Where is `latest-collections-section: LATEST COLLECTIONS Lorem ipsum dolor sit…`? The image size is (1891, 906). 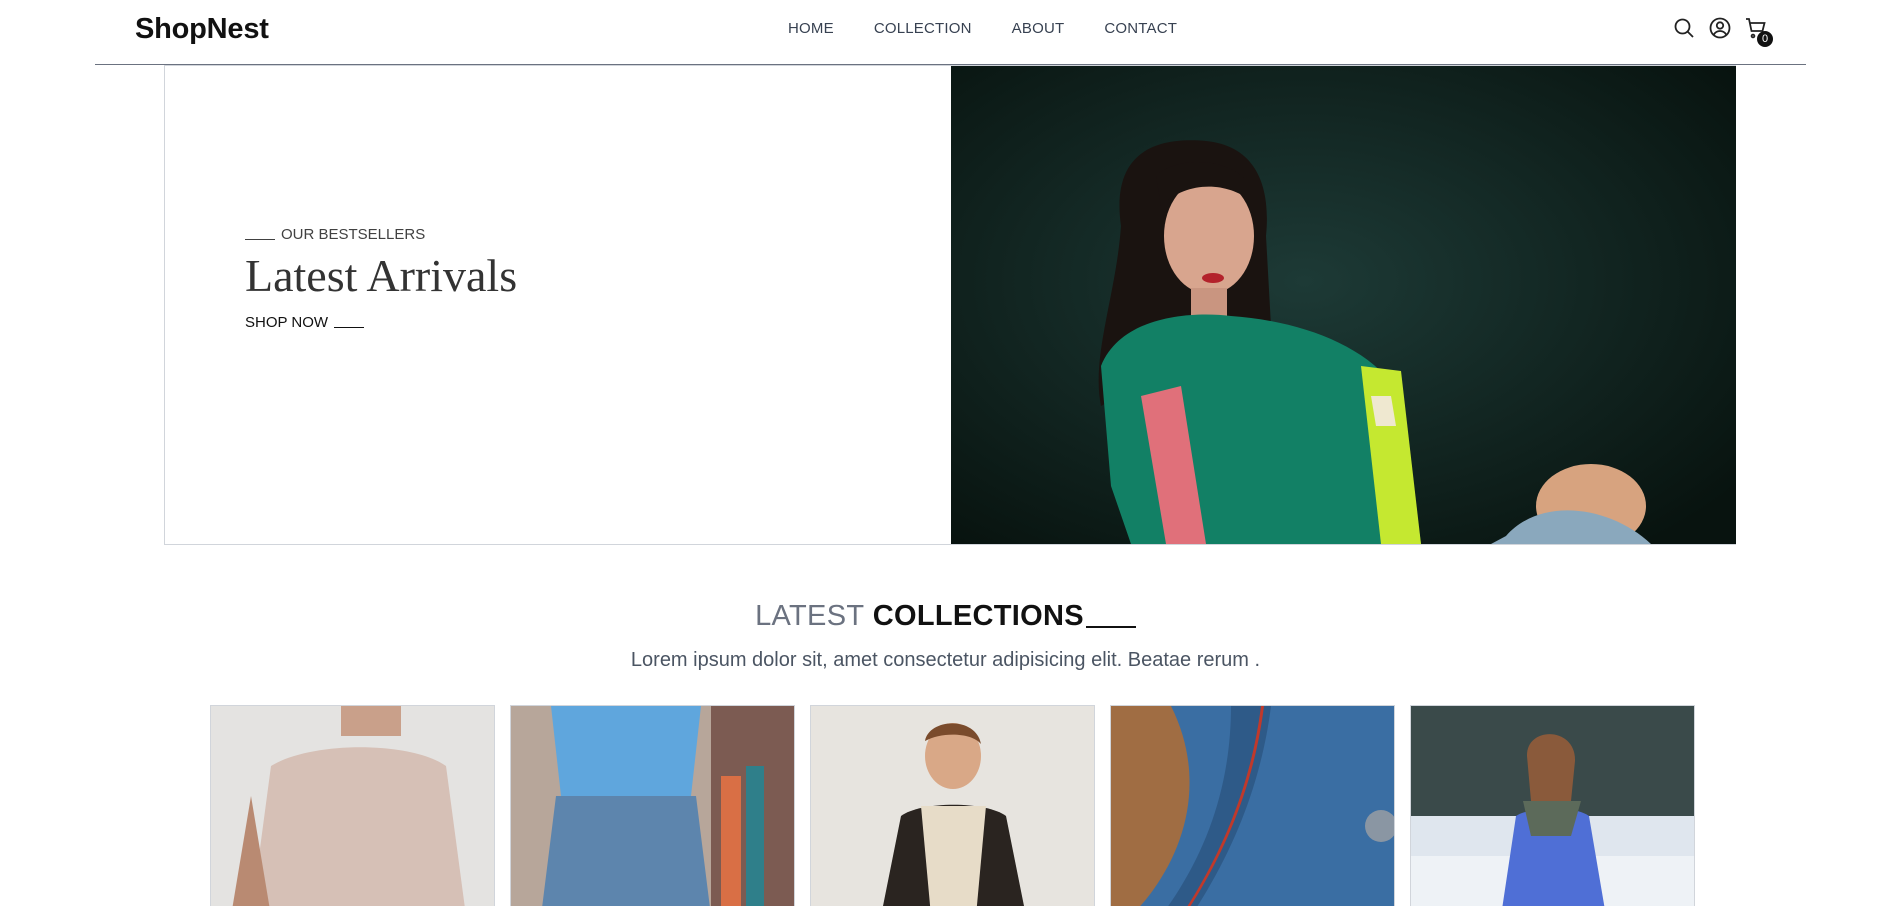
latest-collections-section: LATEST COLLECTIONS Lorem ipsum dolor sit… is located at coordinates (945, 636).